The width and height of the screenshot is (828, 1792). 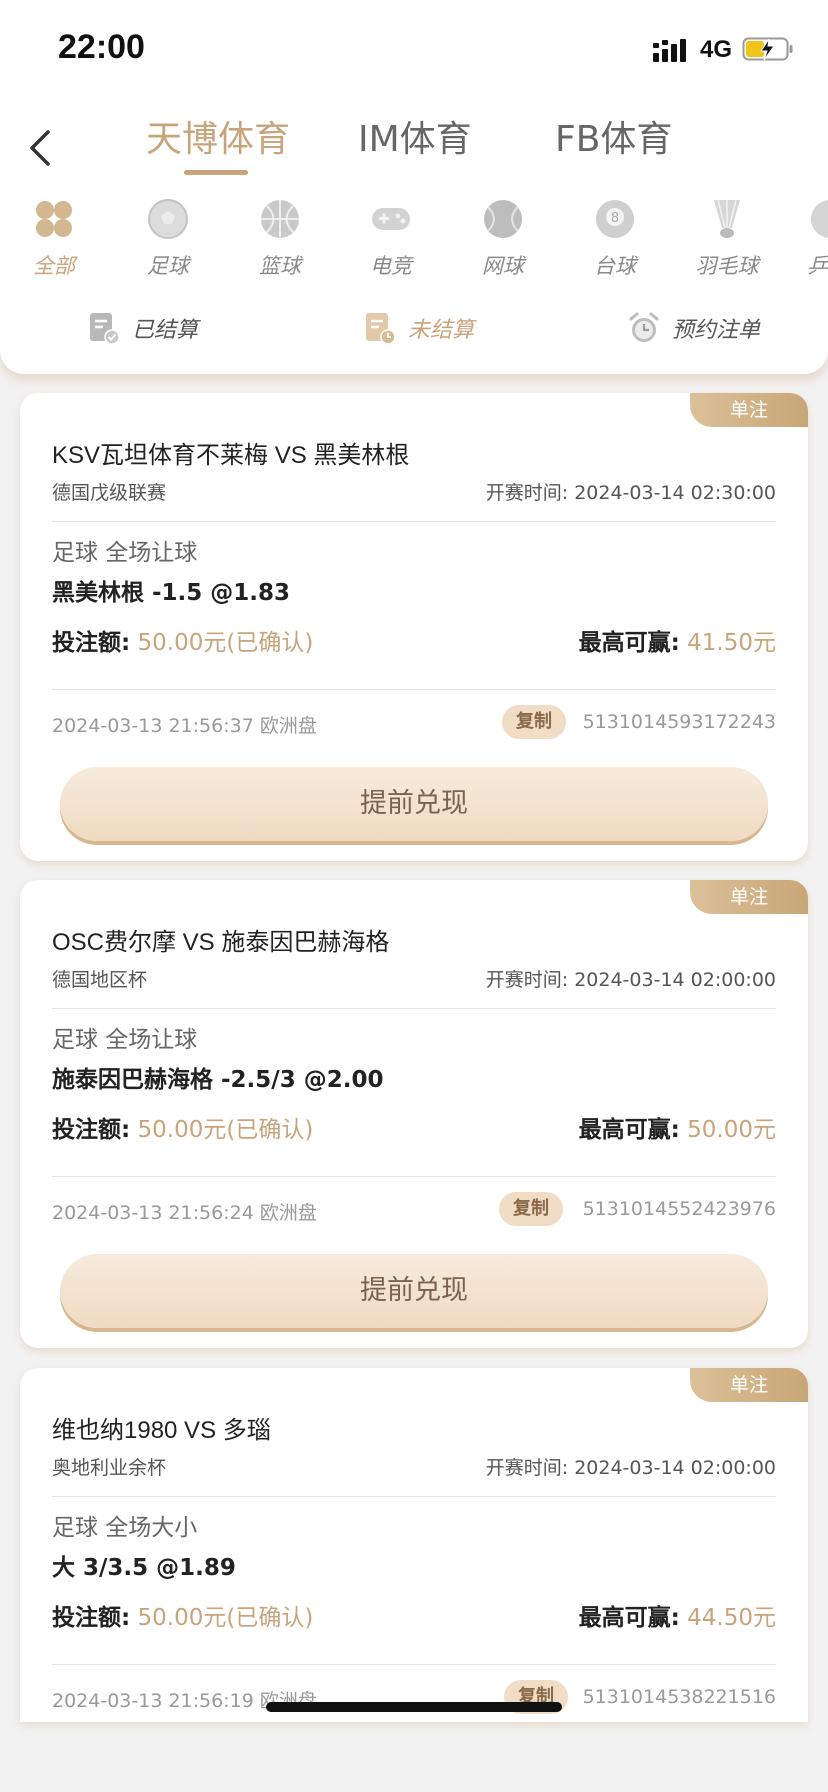 What do you see at coordinates (731, 1618) in the screenshot?
I see `max-win-value: 44.50元` at bounding box center [731, 1618].